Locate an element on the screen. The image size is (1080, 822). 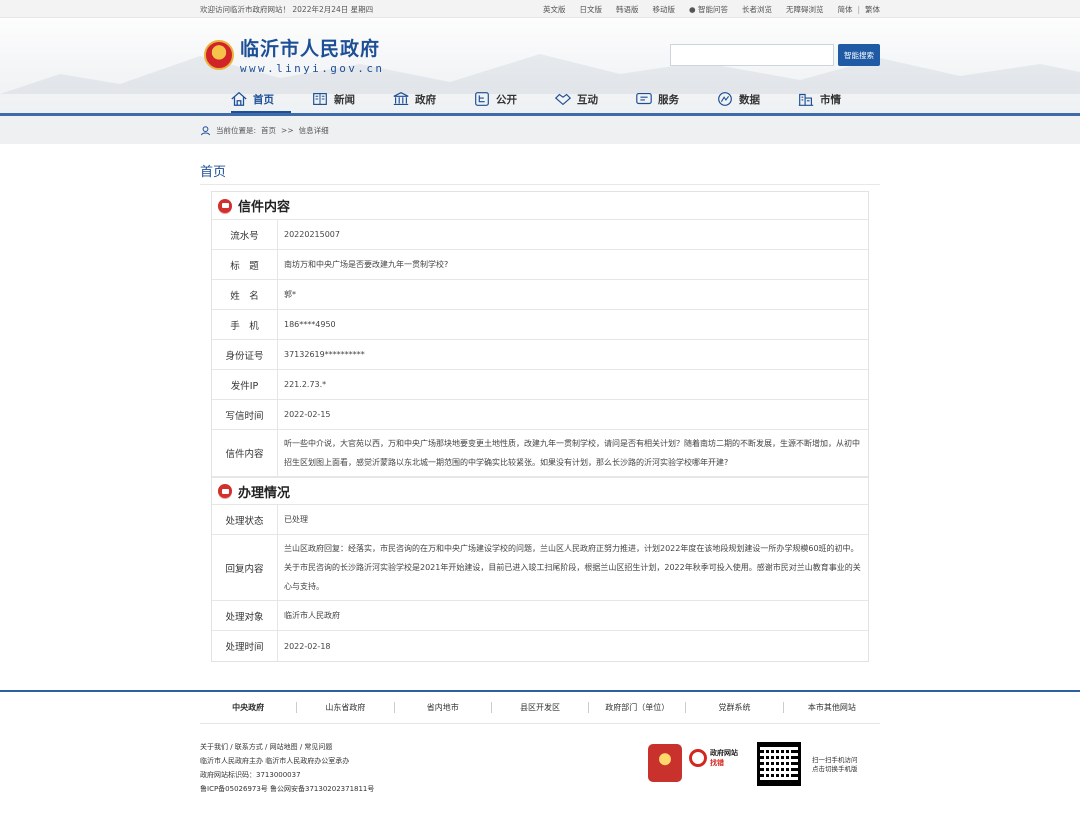
table-row: 标 题南坊万和中央广场是否要改建九年一贯制学校? is located at coordinates (540, 265).